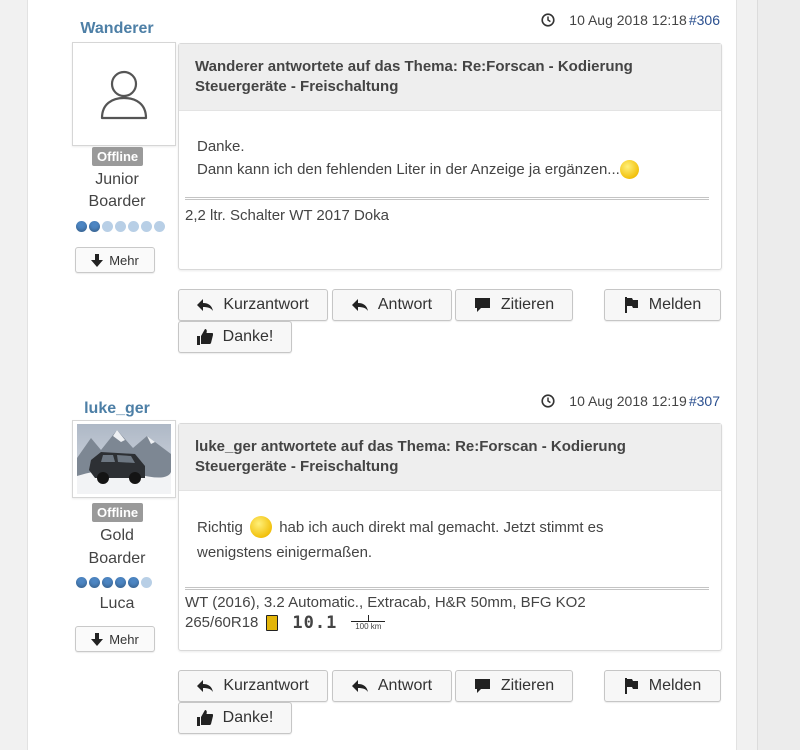 The height and width of the screenshot is (750, 800). What do you see at coordinates (117, 535) in the screenshot?
I see `rank-line-1: Gold` at bounding box center [117, 535].